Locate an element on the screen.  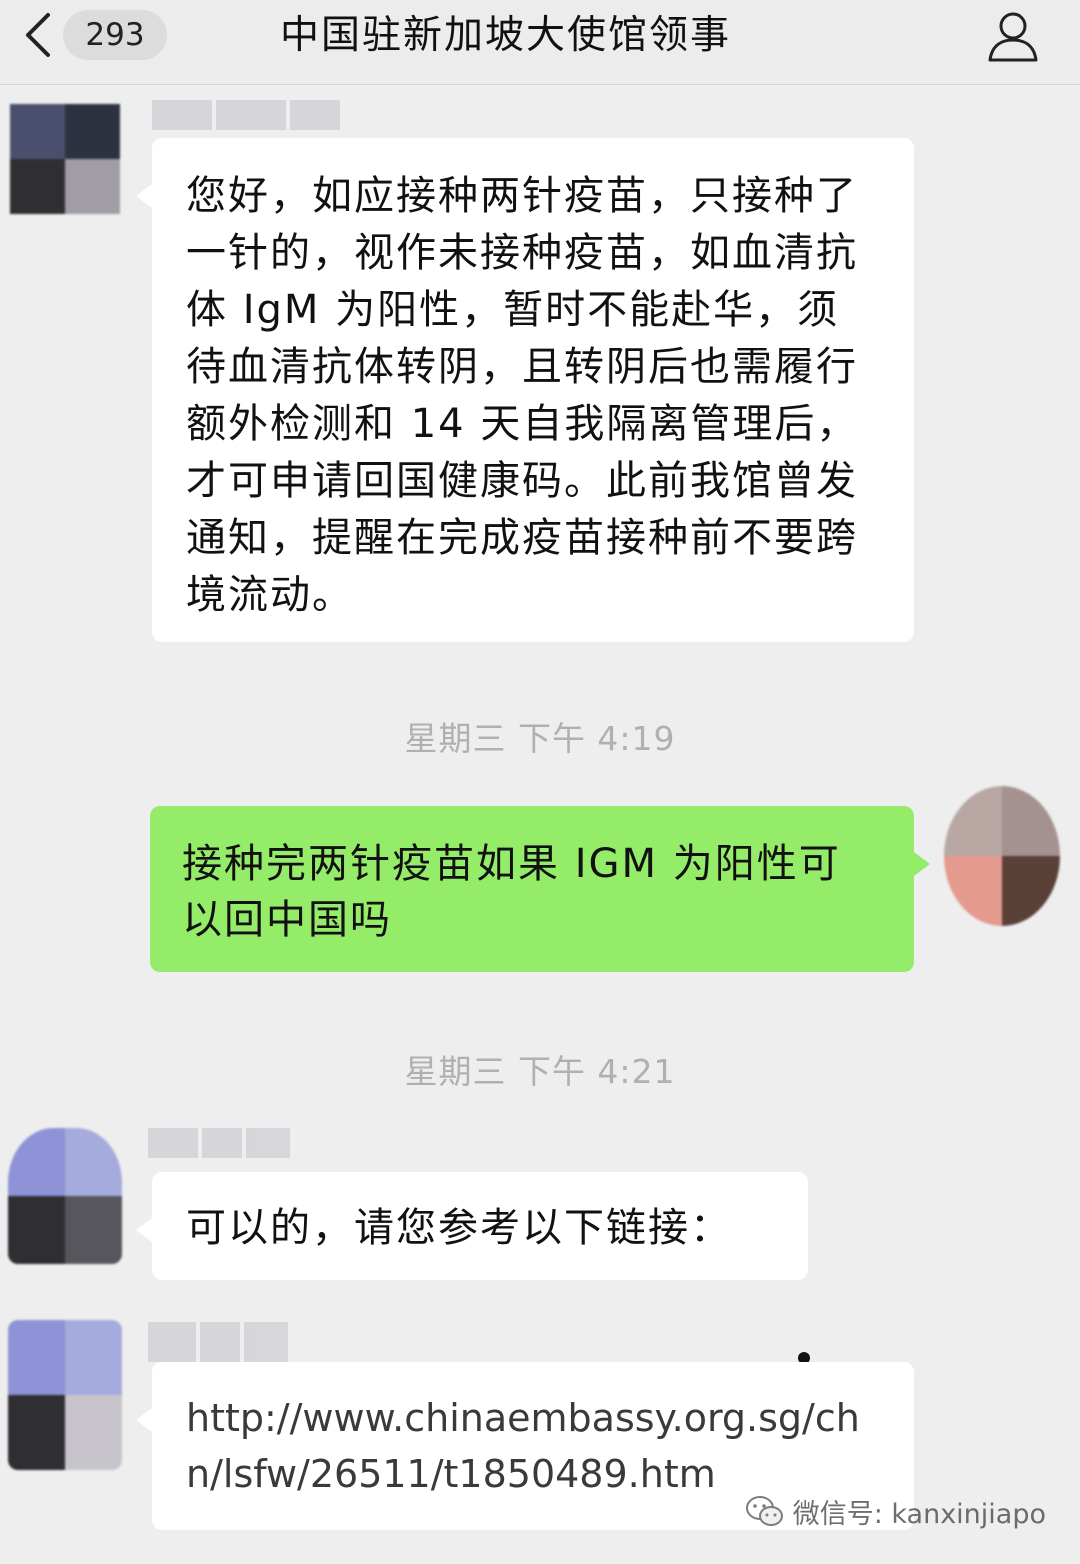
message-text: 可以的，请您参考以下链接： is located at coordinates (459, 1228).